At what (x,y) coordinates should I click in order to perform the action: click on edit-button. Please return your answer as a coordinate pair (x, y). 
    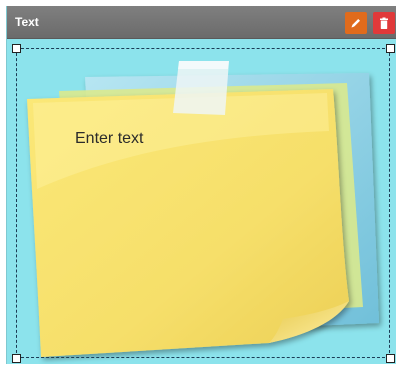
    Looking at the image, I should click on (356, 23).